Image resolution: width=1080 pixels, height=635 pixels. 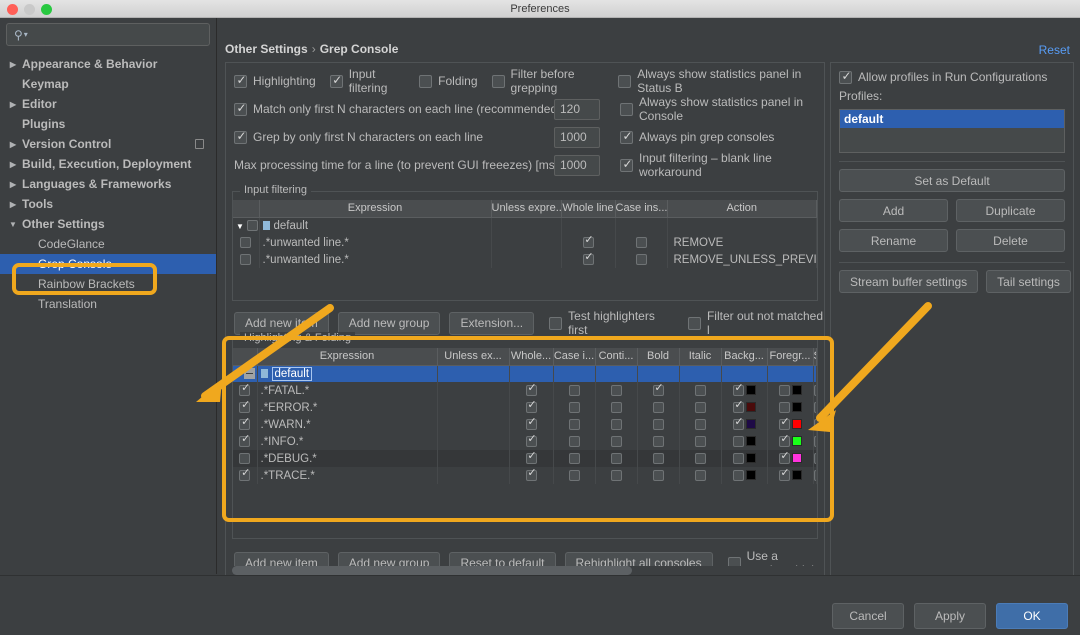 I want to click on column-header: Expression, so click(x=347, y=357).